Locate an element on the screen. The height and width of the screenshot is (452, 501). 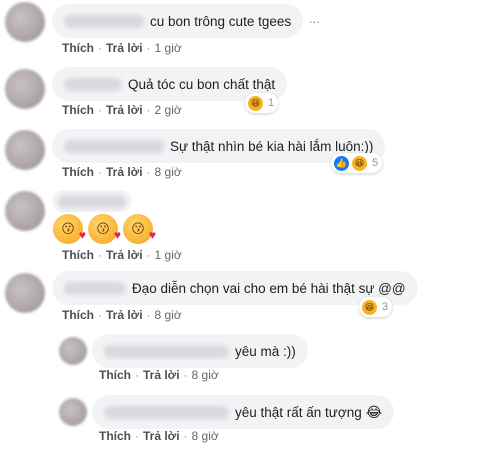
reaction-summary: 👍 😆 5 is located at coordinates (357, 163).